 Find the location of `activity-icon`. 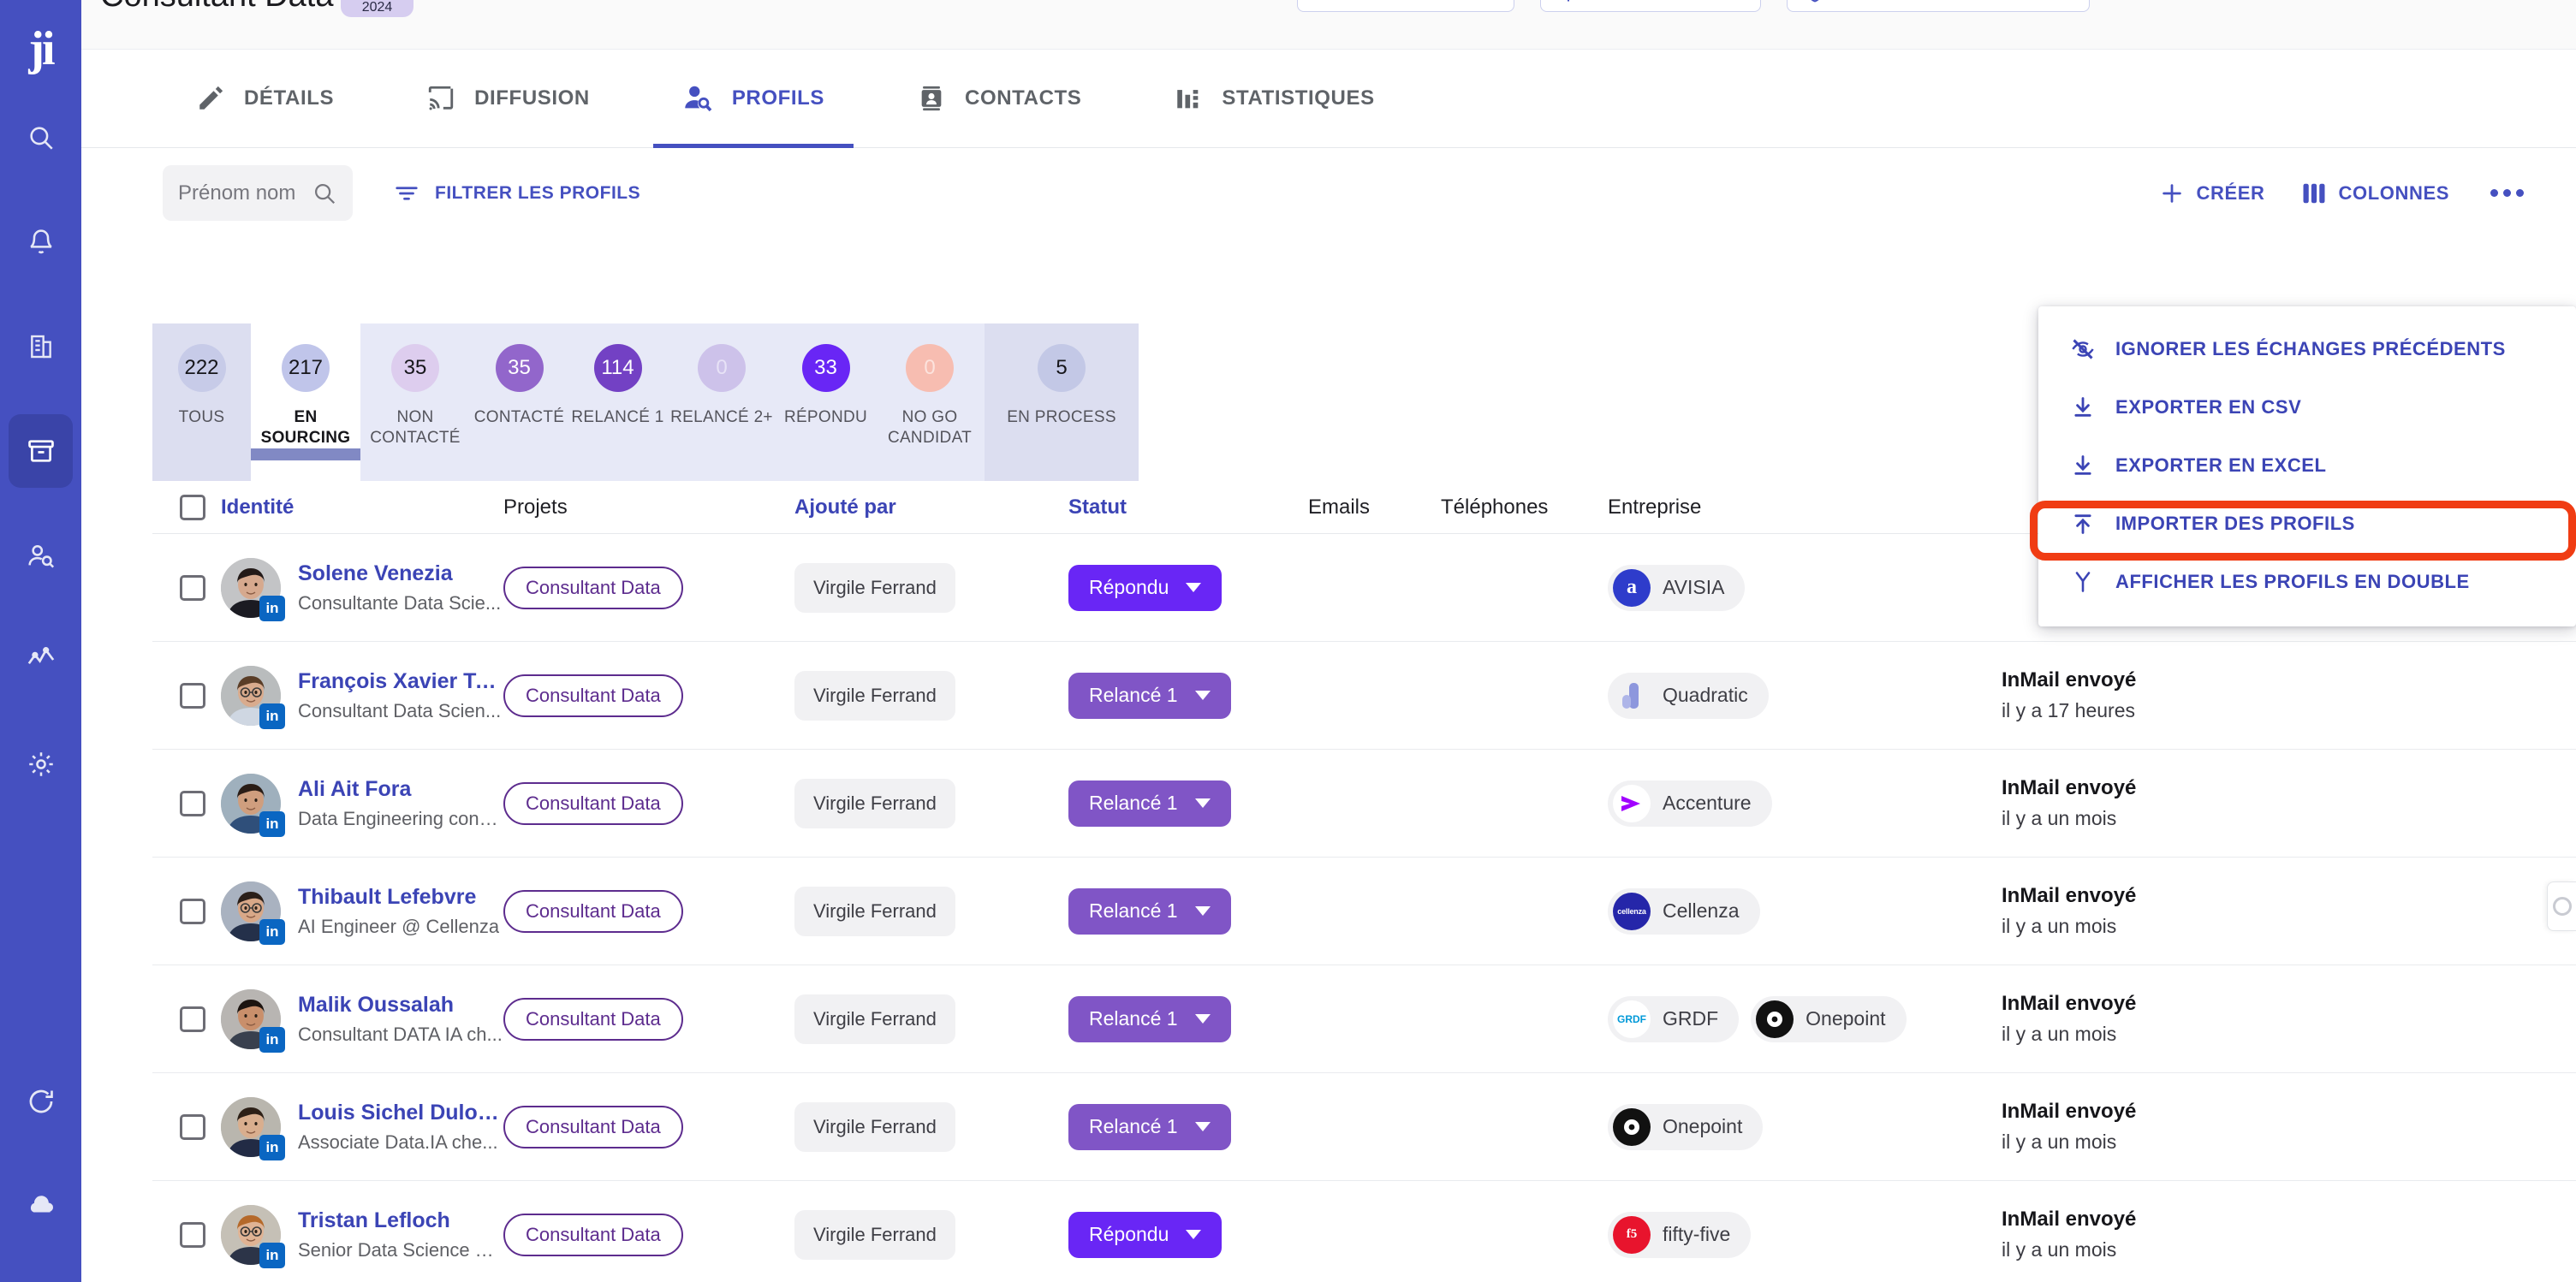

activity-icon is located at coordinates (40, 660).